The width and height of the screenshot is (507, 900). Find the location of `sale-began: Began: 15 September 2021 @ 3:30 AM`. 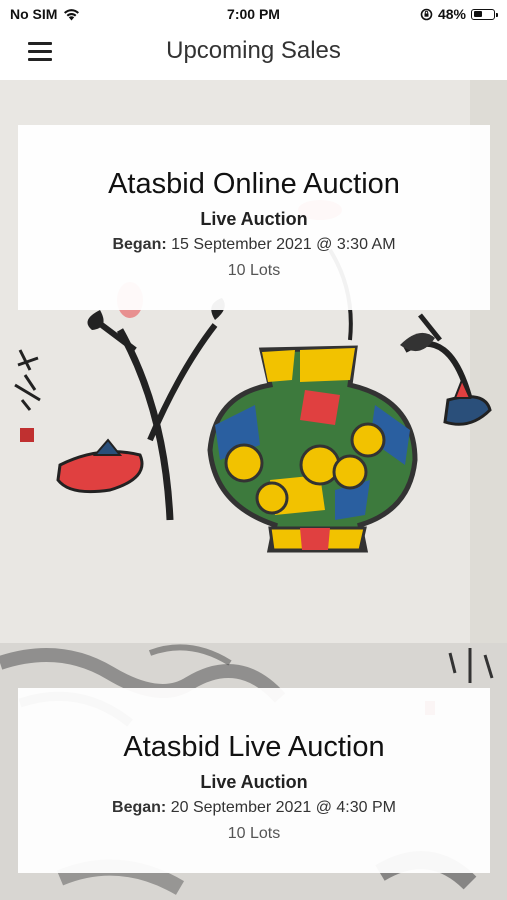

sale-began: Began: 15 September 2021 @ 3:30 AM is located at coordinates (254, 245).